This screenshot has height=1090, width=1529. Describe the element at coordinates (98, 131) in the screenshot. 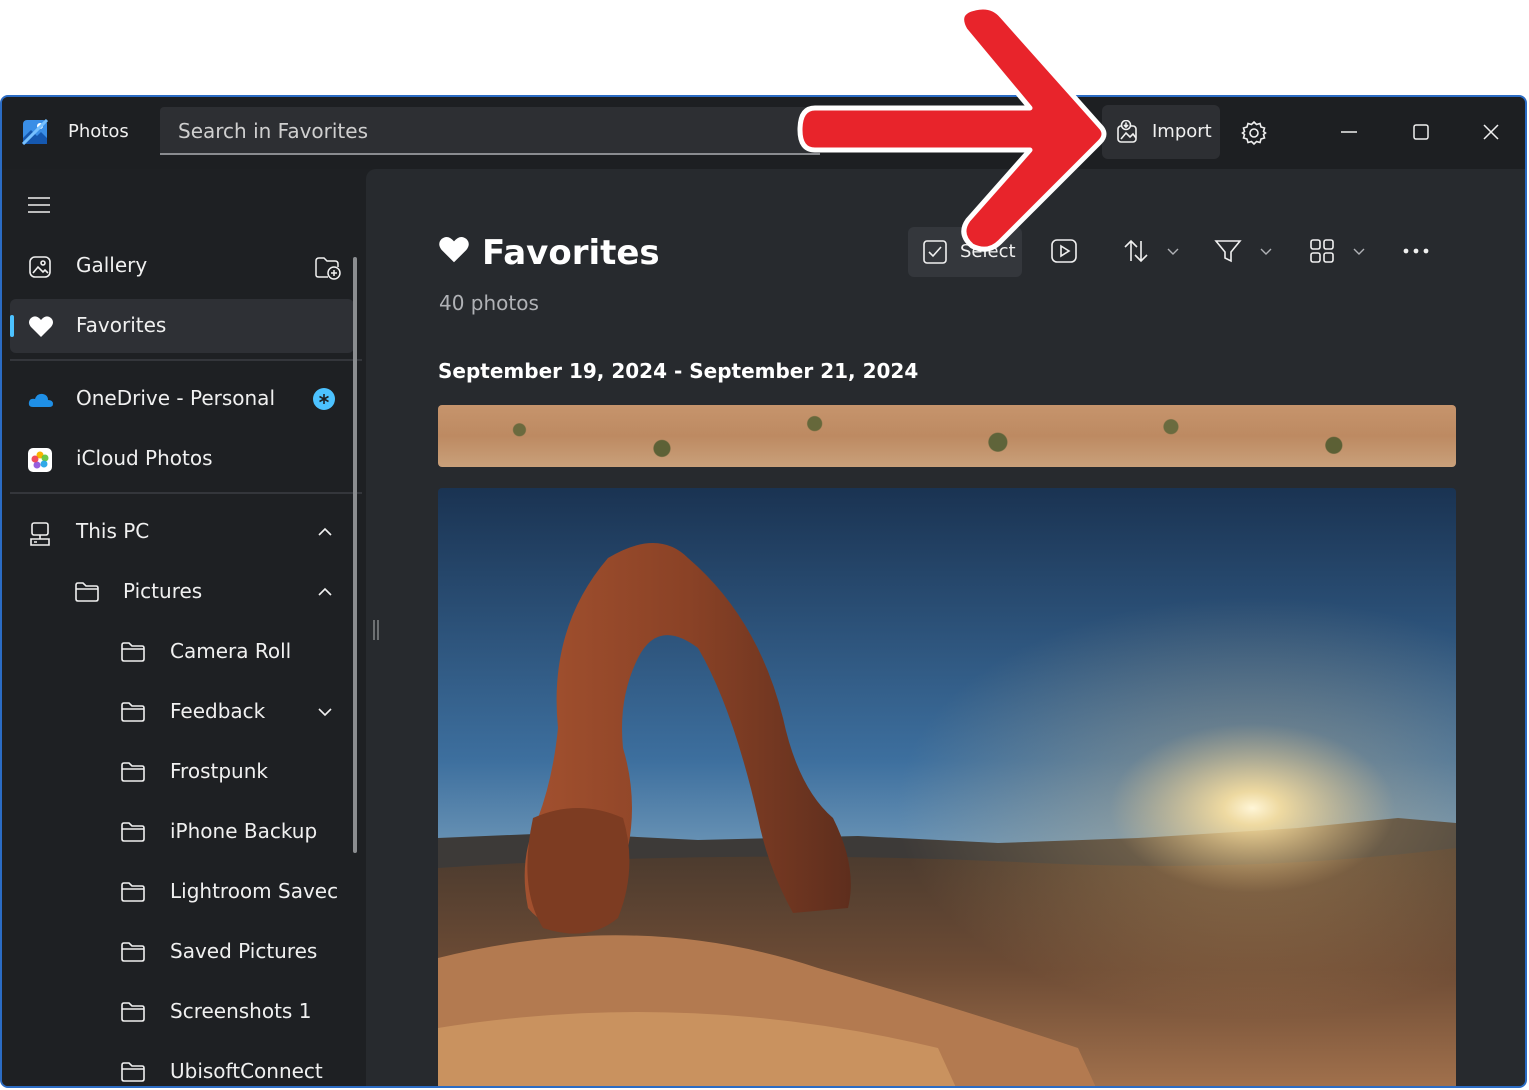

I see `app-title: Photos` at that location.